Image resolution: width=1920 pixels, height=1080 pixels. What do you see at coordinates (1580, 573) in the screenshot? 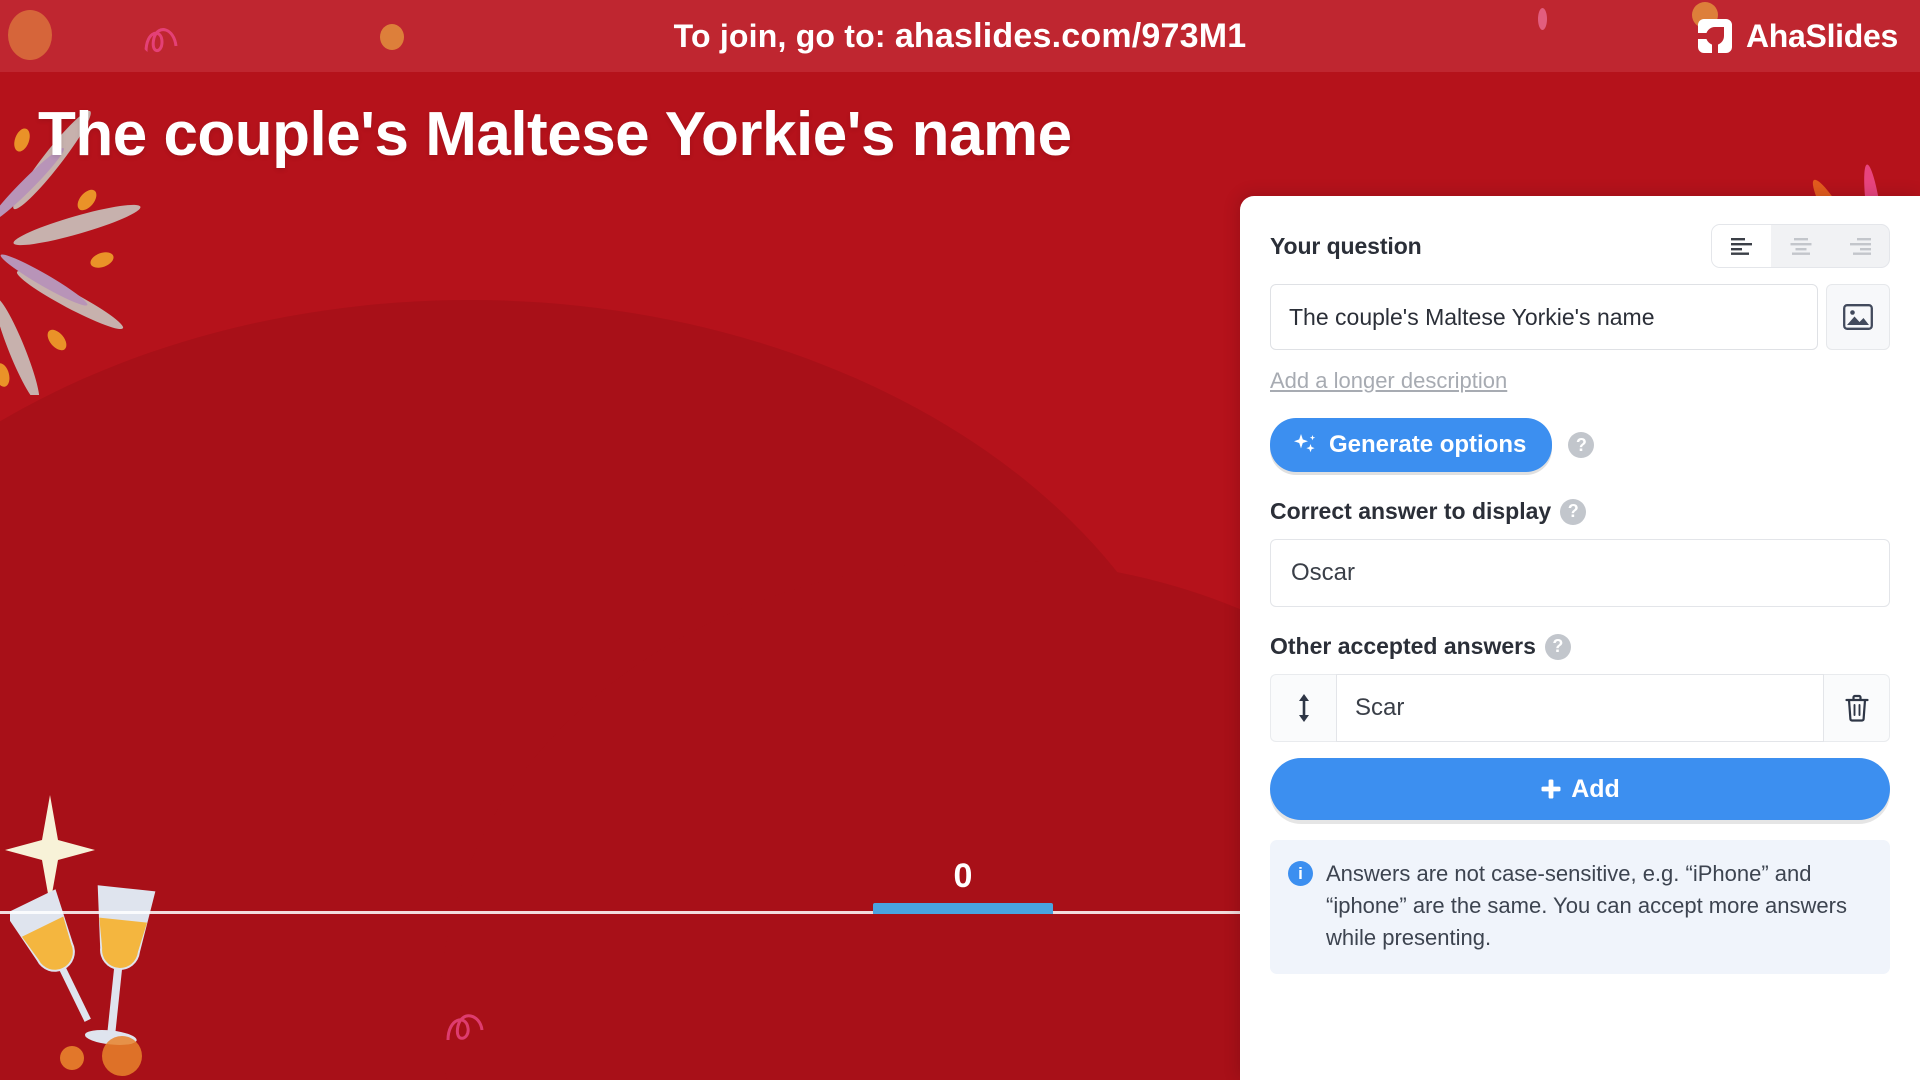
I see `correct-answer-input: Oscar` at bounding box center [1580, 573].